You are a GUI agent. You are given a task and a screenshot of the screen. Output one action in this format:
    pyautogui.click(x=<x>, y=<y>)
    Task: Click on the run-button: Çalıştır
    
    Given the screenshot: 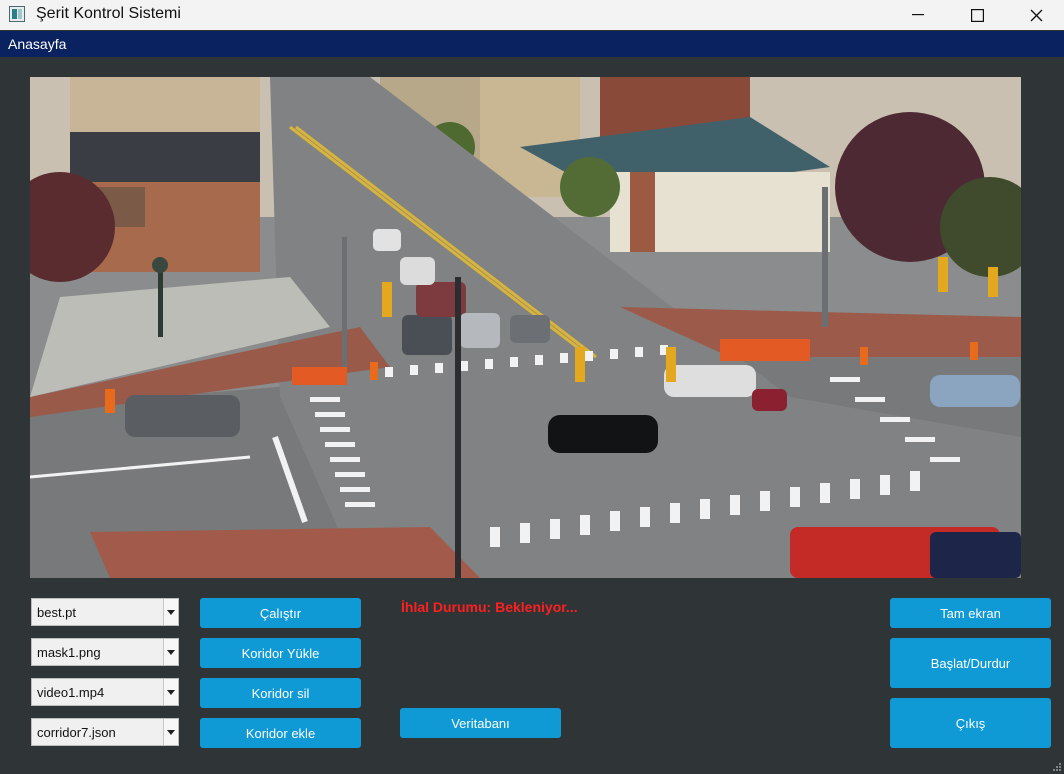 What is the action you would take?
    pyautogui.click(x=280, y=613)
    